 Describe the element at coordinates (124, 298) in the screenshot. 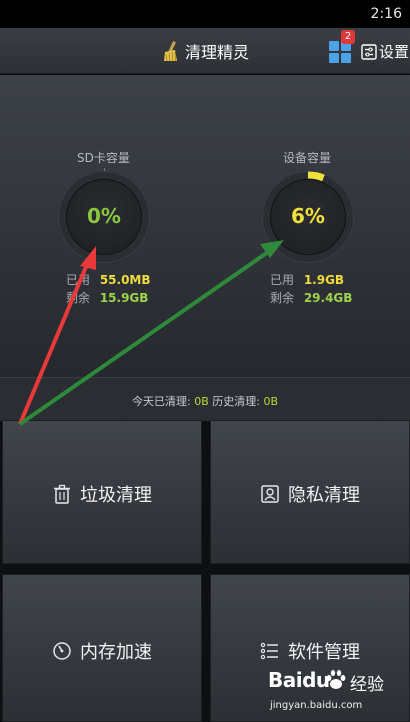

I see `sd-remaining-value: 15.9GB` at that location.